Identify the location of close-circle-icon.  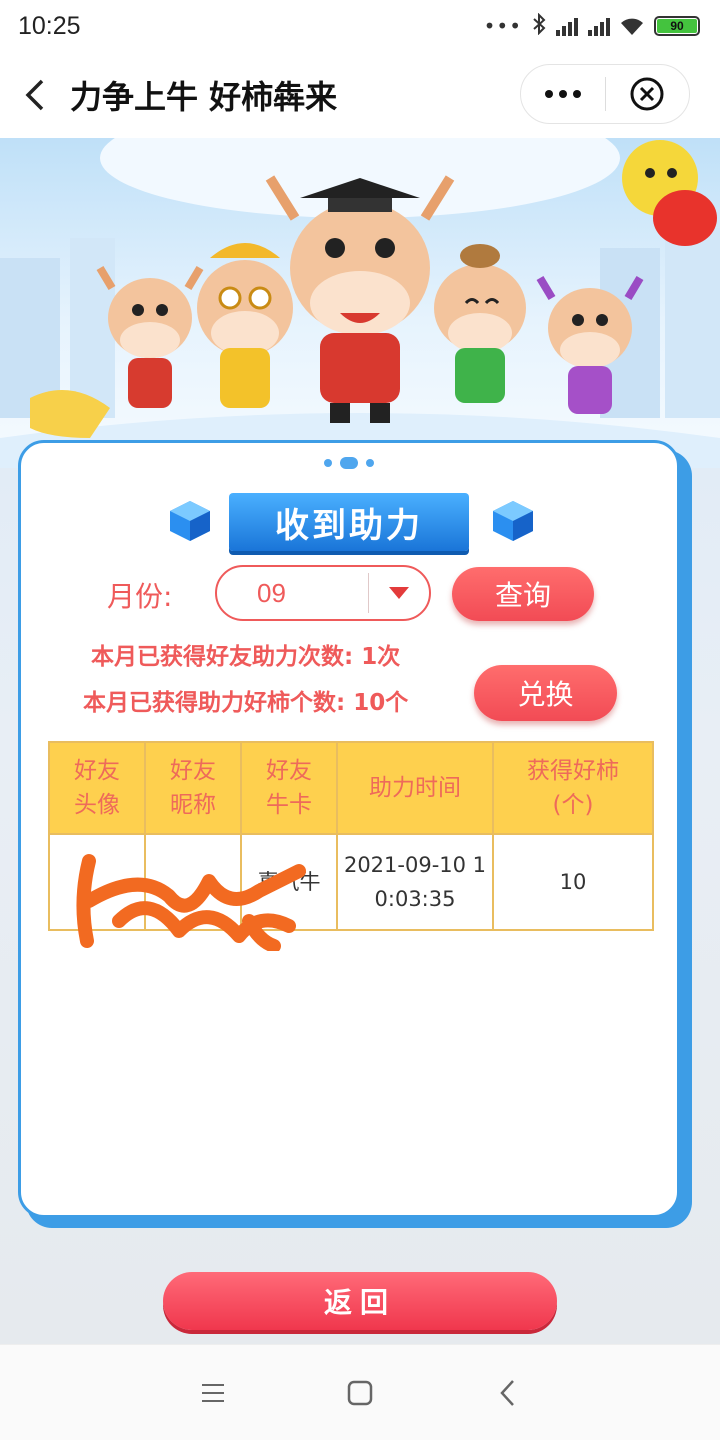
(647, 94).